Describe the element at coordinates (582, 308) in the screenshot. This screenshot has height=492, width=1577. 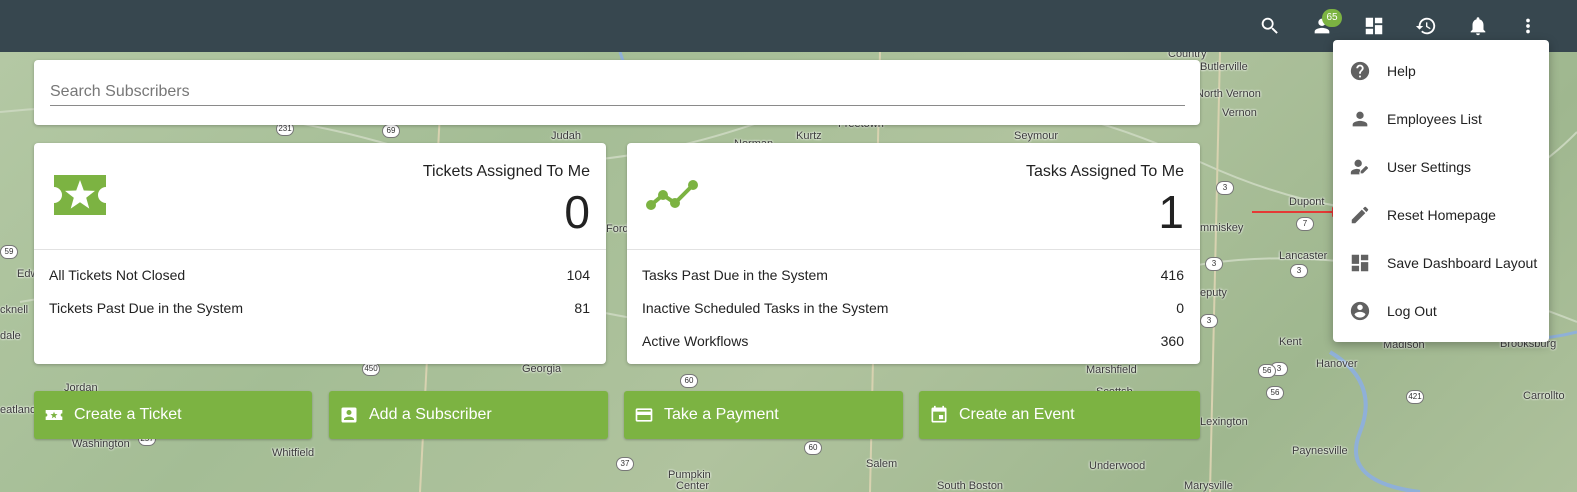
I see `stat-row-value: 81` at that location.